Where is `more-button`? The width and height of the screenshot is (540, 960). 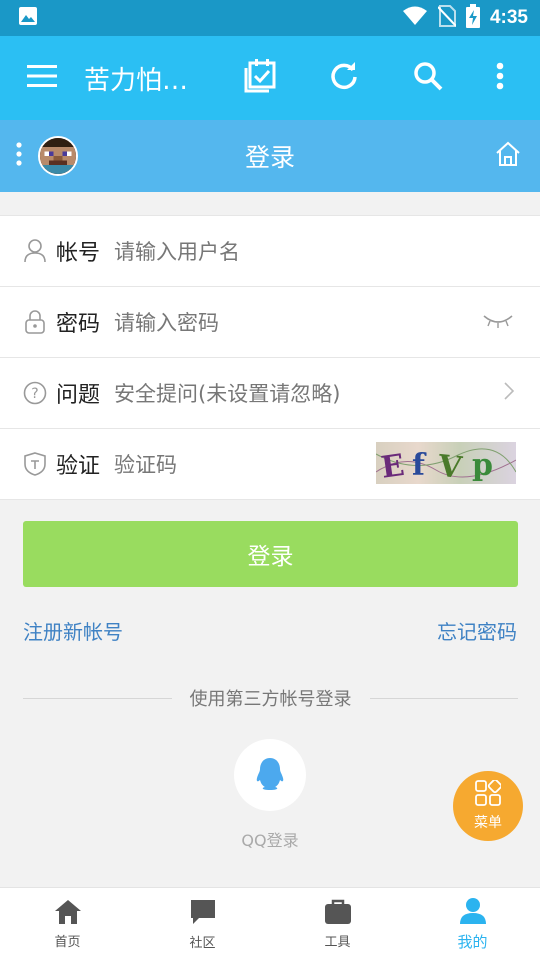
more-button is located at coordinates (500, 78).